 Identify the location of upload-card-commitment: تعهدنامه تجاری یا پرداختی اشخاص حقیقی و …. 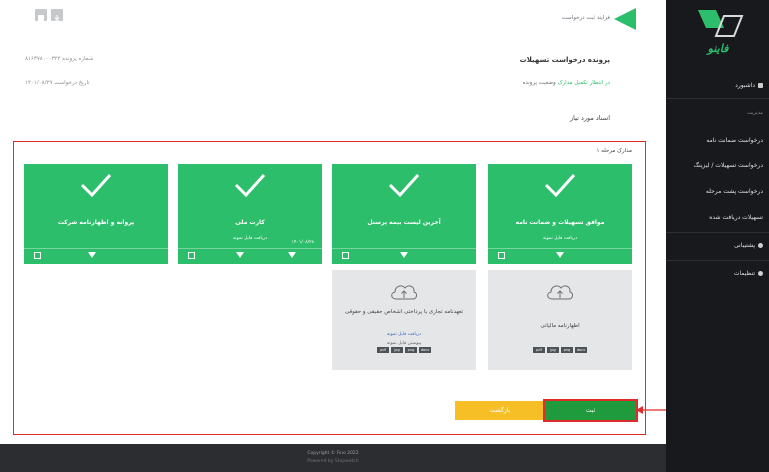
(404, 320).